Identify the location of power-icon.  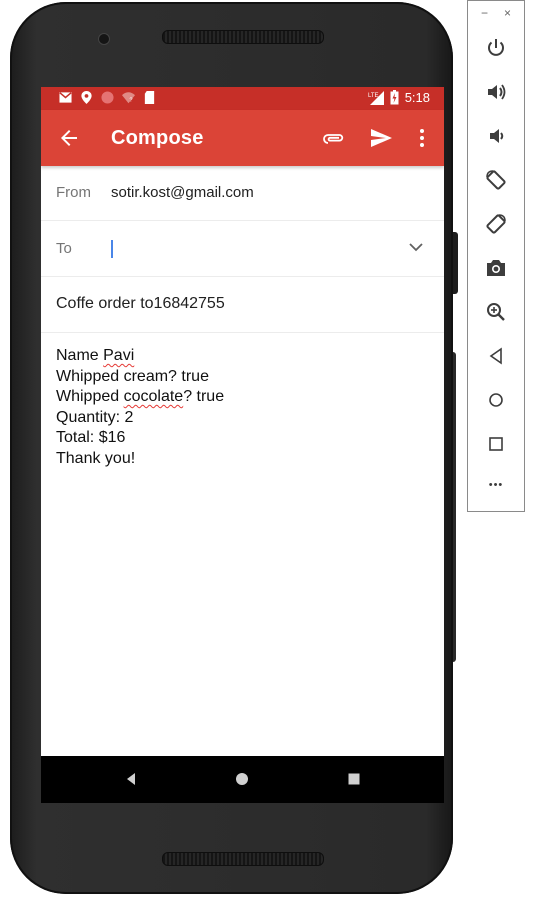
(496, 48).